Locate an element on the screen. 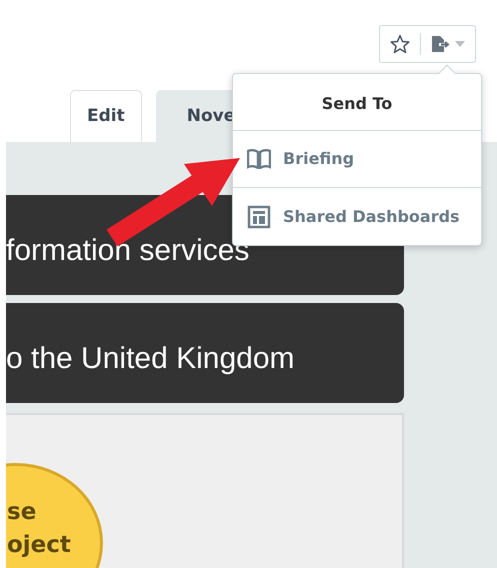  tab: Edit is located at coordinates (106, 116).